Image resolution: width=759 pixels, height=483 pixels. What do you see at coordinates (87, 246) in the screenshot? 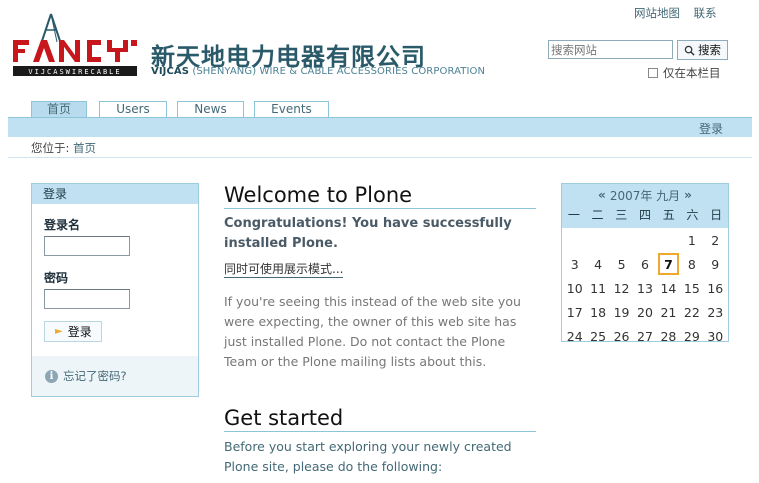
I see `username-field` at bounding box center [87, 246].